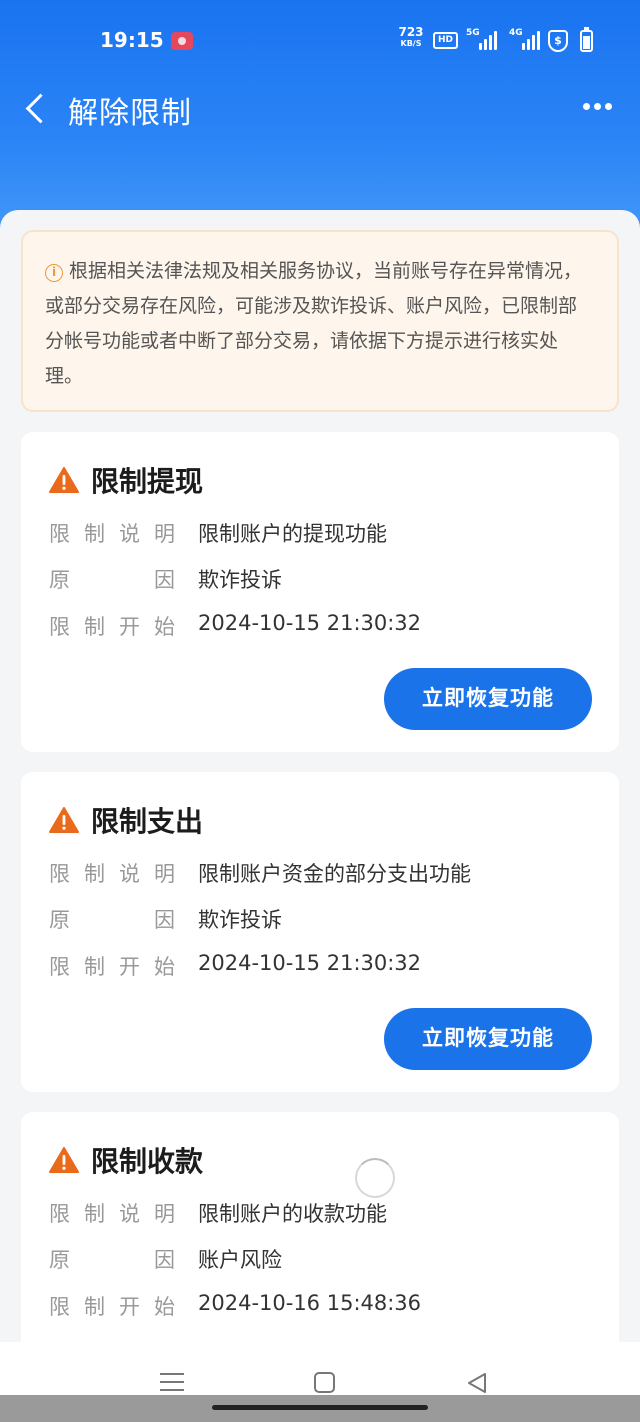  I want to click on loading-spinner-icon, so click(375, 1178).